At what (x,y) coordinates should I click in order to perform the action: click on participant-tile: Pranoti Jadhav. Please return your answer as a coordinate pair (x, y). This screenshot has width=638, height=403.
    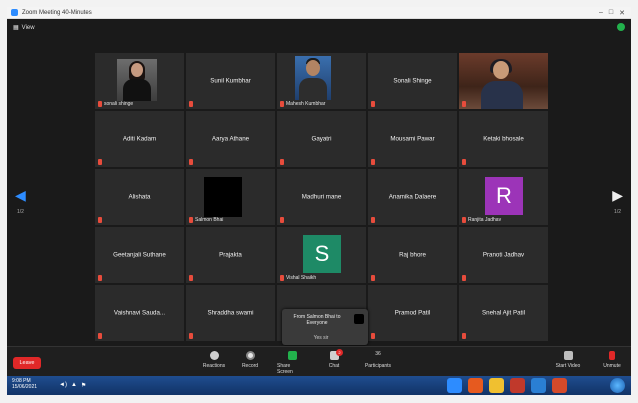
    Looking at the image, I should click on (503, 255).